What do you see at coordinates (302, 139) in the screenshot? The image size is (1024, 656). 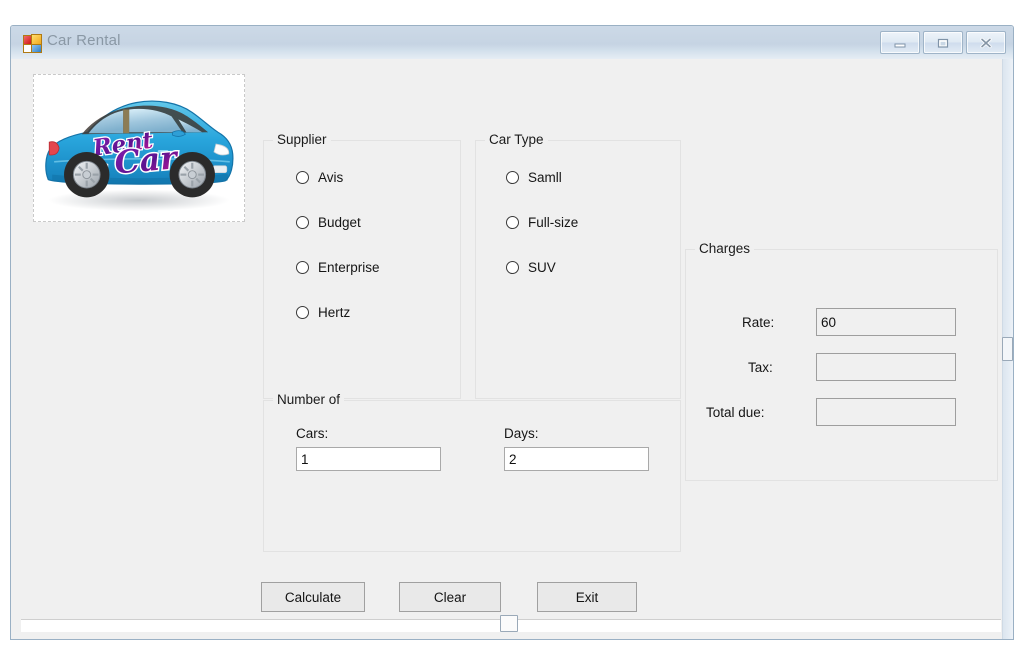 I see `supplier-group-label: Supplier` at bounding box center [302, 139].